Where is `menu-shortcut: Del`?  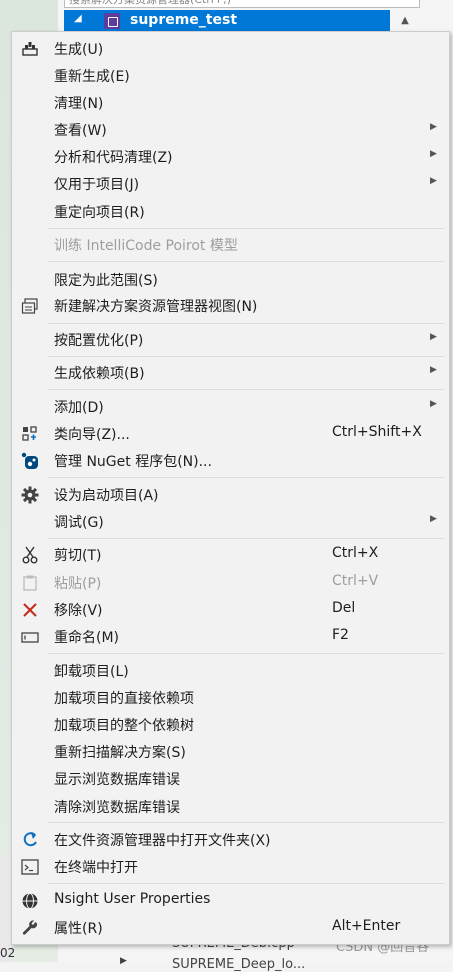 menu-shortcut: Del is located at coordinates (344, 608).